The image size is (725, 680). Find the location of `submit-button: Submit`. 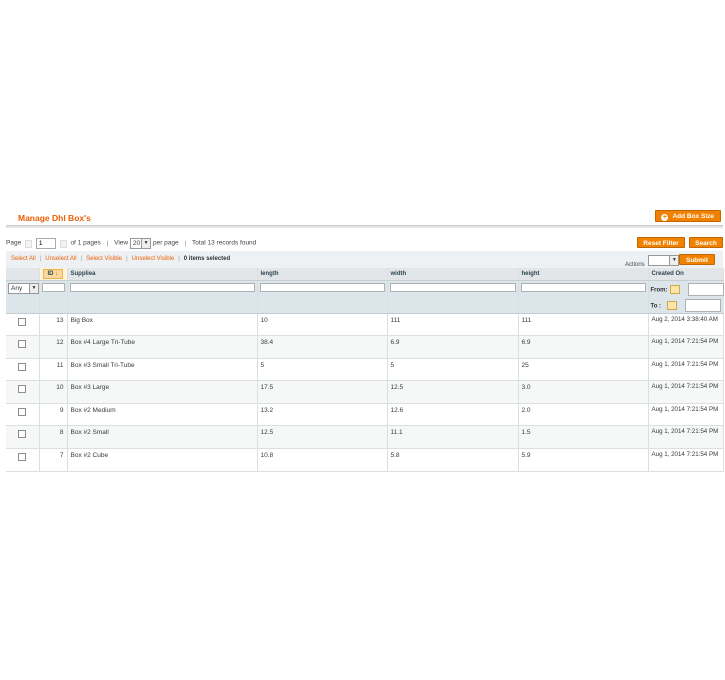

submit-button: Submit is located at coordinates (697, 259).